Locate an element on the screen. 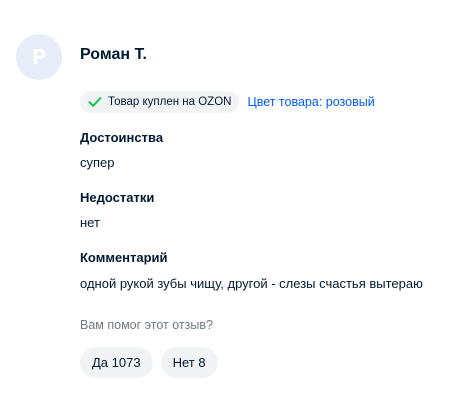  helpful-question: Вам помог этот отзыв? is located at coordinates (146, 325).